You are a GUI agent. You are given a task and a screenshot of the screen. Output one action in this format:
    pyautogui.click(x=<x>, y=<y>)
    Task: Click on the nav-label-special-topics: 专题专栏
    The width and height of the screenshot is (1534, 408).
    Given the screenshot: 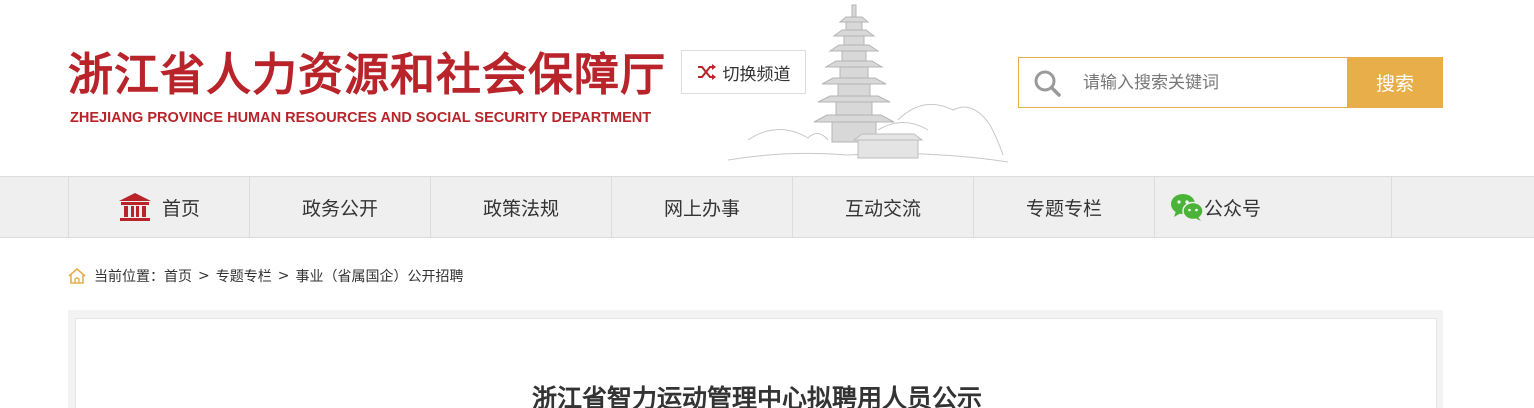 What is the action you would take?
    pyautogui.click(x=1063, y=208)
    